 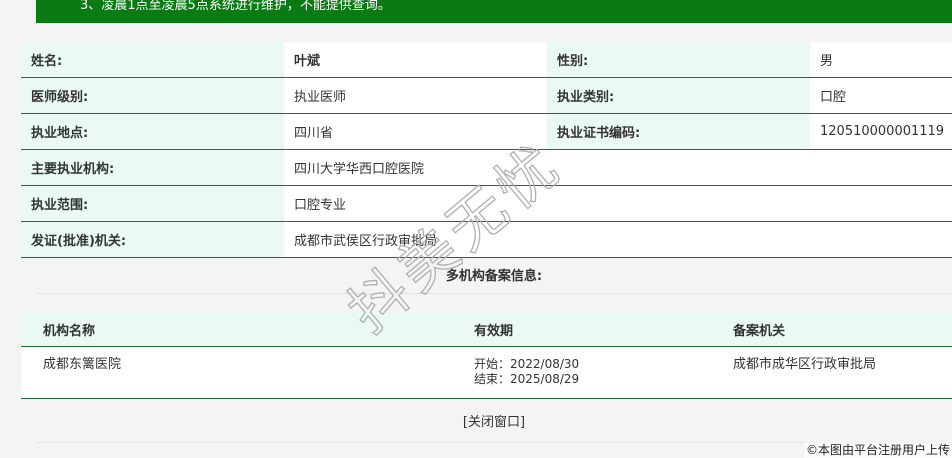 What do you see at coordinates (831, 329) in the screenshot?
I see `header-authority: 备案机关` at bounding box center [831, 329].